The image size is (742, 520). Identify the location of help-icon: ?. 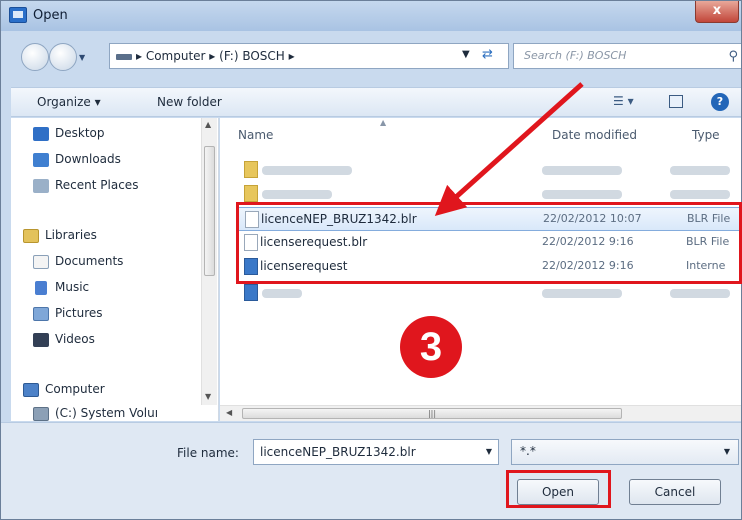
(720, 102).